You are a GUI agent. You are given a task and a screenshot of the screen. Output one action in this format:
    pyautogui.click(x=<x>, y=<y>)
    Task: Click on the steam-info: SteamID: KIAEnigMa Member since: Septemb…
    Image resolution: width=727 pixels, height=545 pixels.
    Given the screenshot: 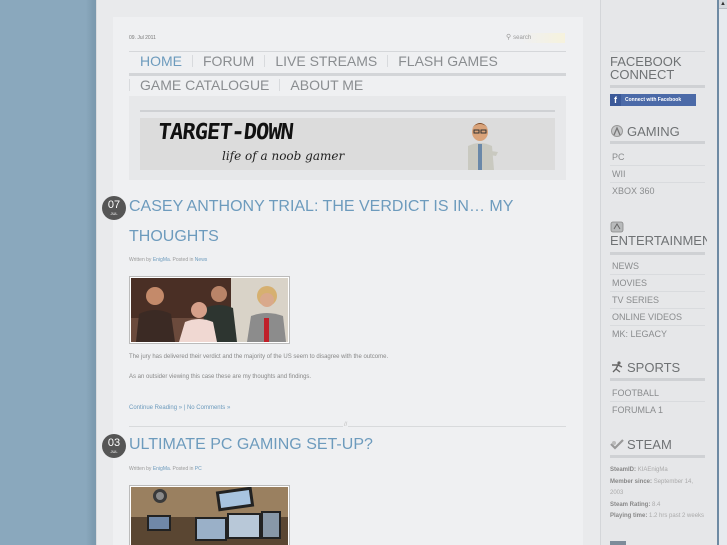 What is the action you would take?
    pyautogui.click(x=658, y=494)
    